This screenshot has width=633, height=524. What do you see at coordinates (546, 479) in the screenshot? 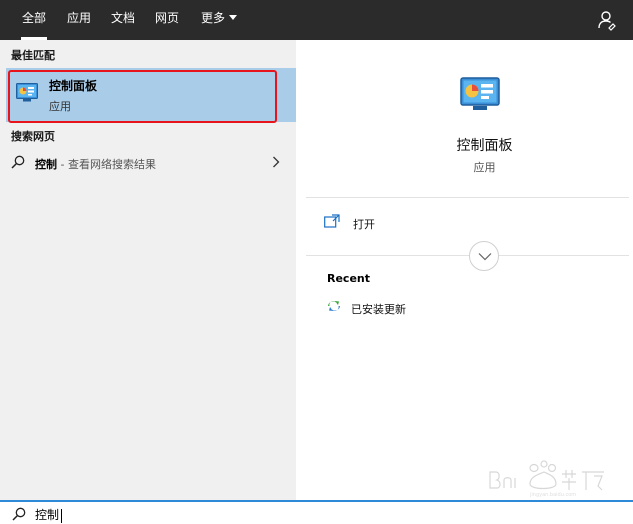
I see `baidu-watermark-logo: jingyan.baidu.com` at bounding box center [546, 479].